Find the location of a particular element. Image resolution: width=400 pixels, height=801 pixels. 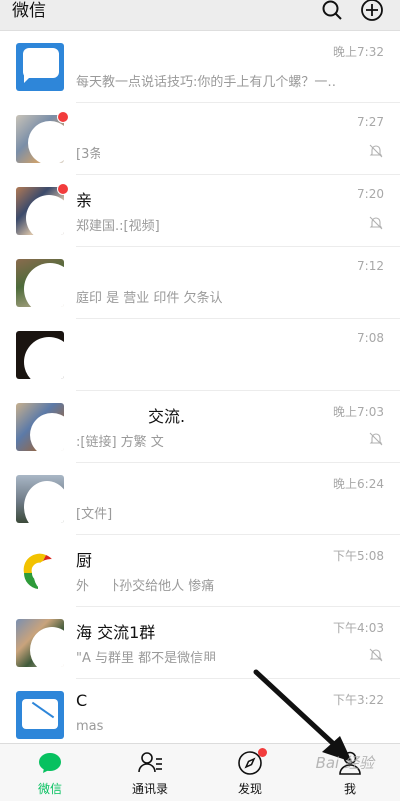

chat-row: 庭印 是 营业 印件 欠条认 7:12 is located at coordinates (200, 283).